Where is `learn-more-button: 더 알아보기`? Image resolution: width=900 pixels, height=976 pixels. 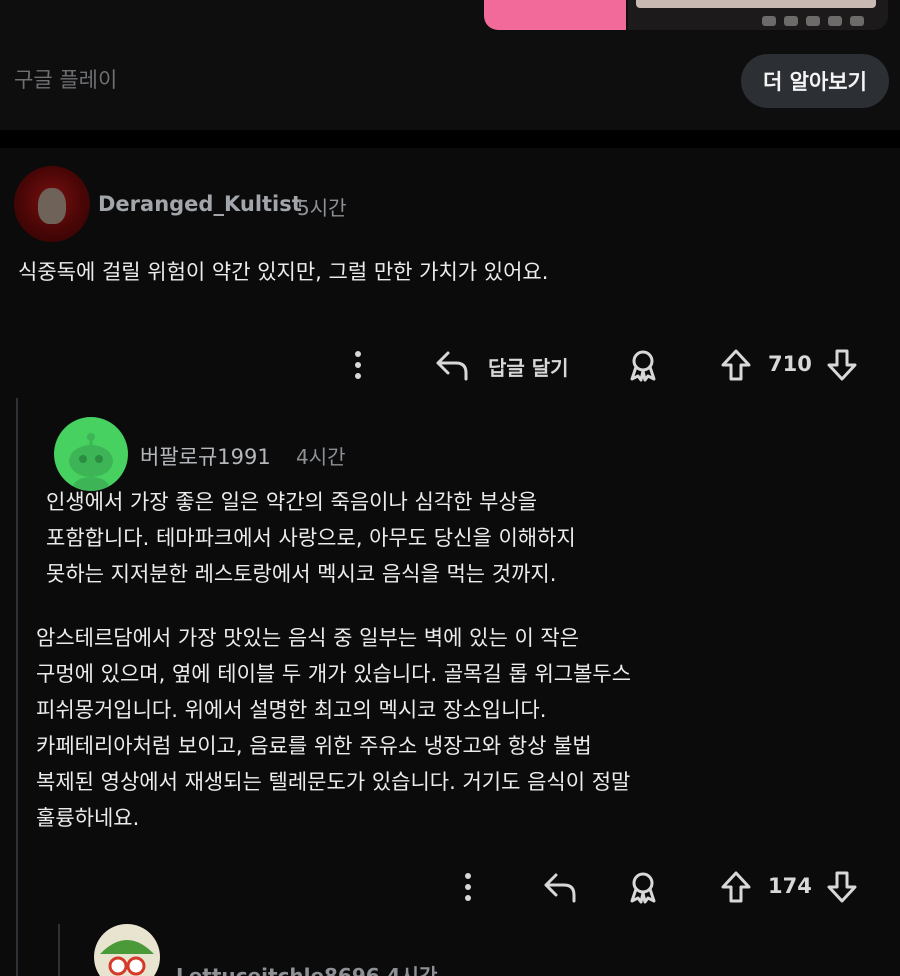 learn-more-button: 더 알아보기 is located at coordinates (815, 81).